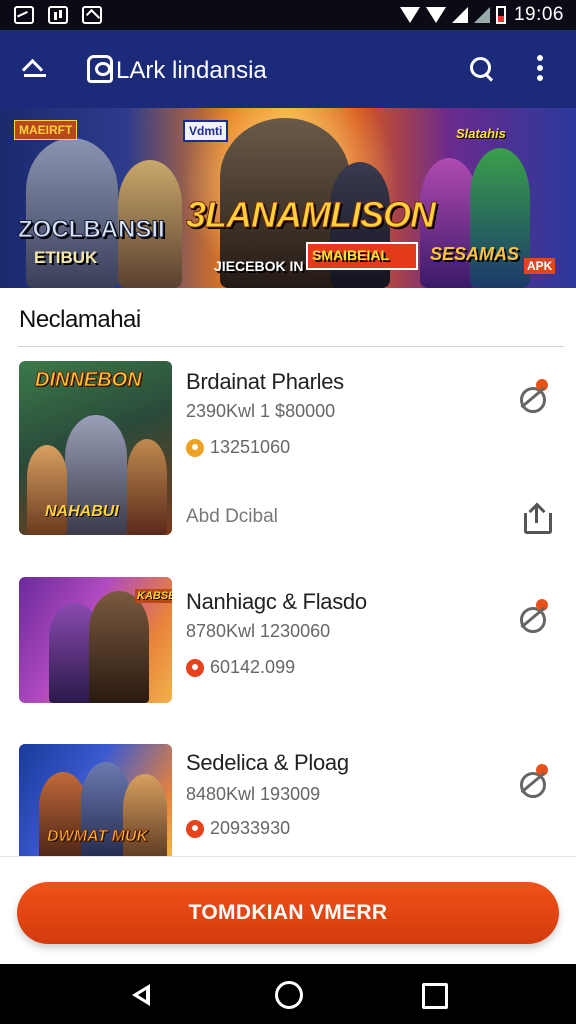 Image resolution: width=576 pixels, height=1024 pixels. I want to click on item-downloads: 20933930, so click(238, 828).